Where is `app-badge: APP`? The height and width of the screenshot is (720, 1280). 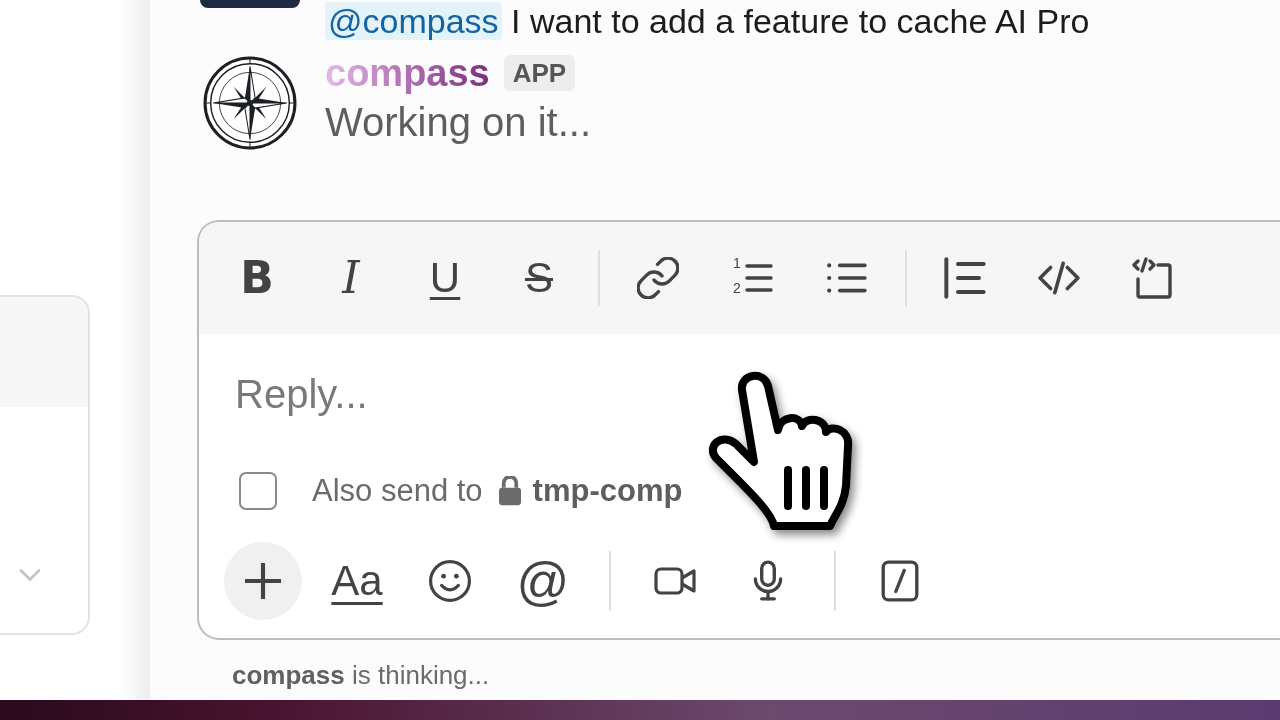
app-badge: APP is located at coordinates (539, 73).